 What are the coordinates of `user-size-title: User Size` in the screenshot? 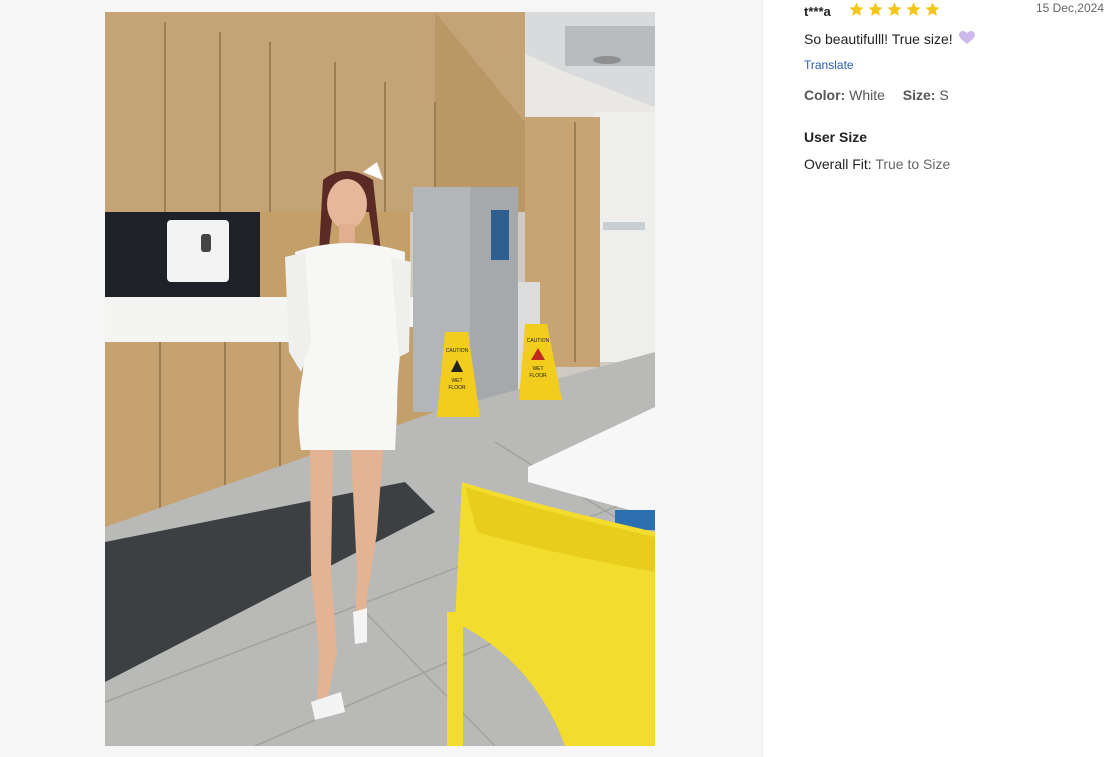 It's located at (836, 137).